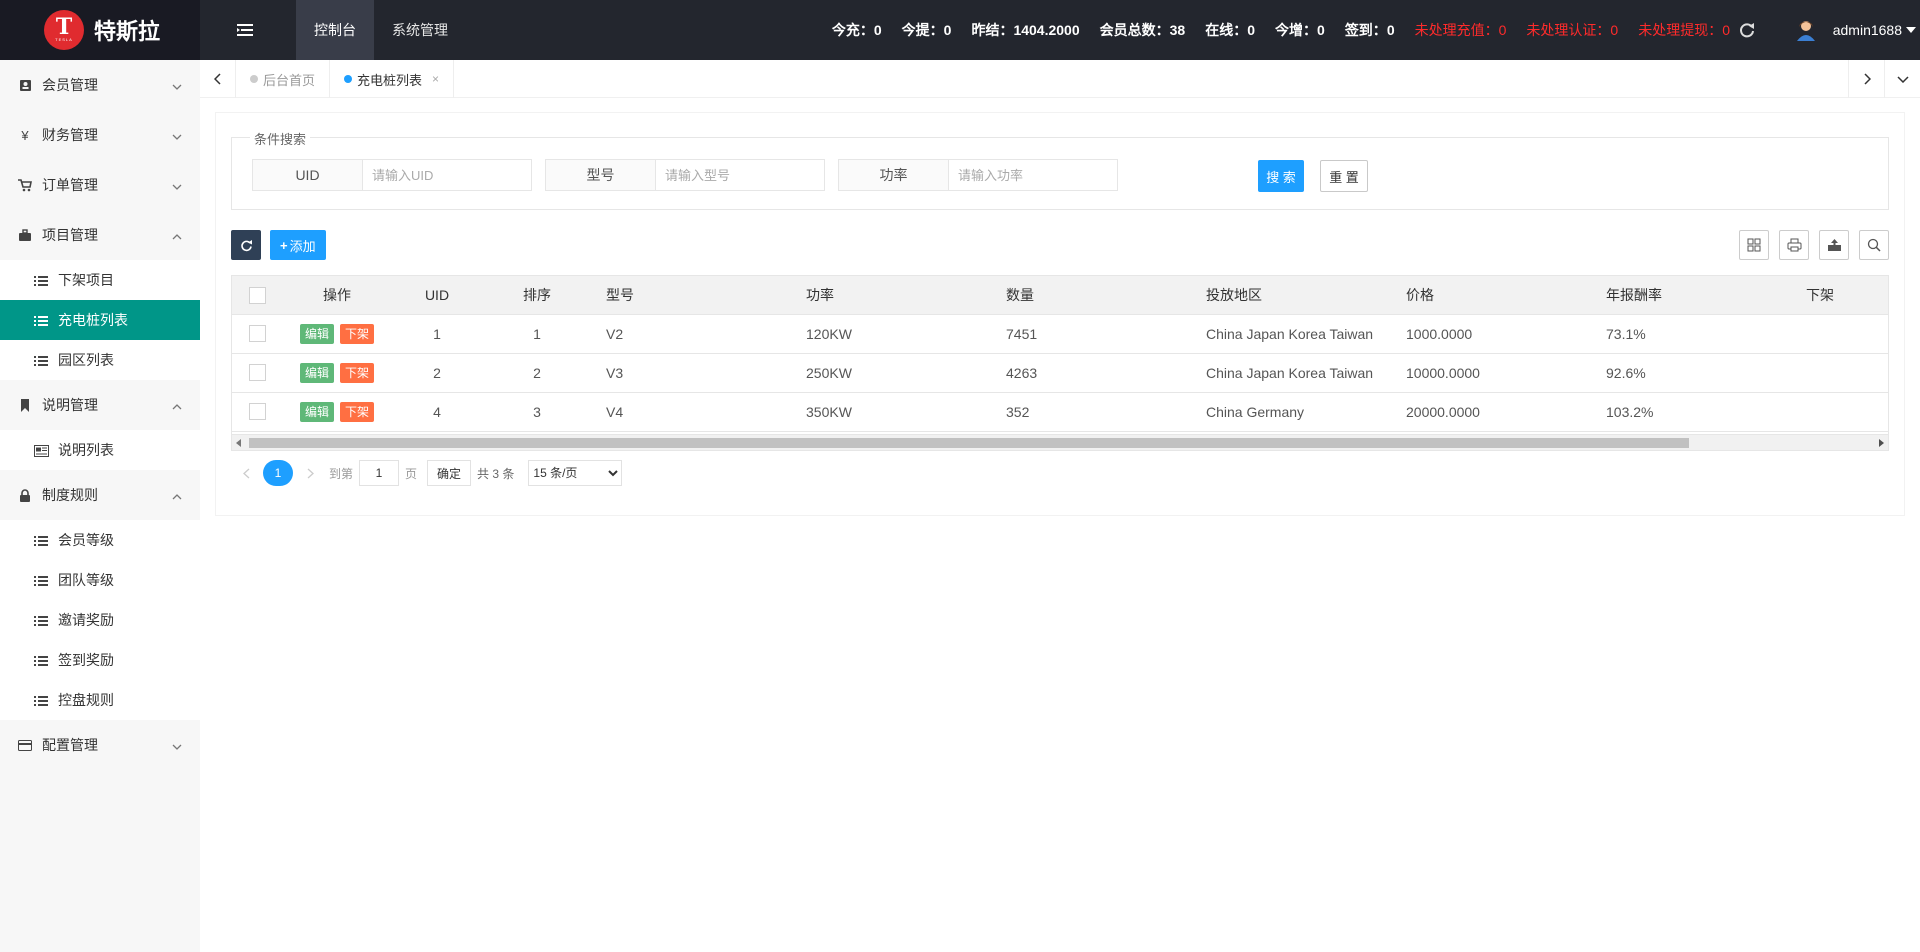 This screenshot has height=952, width=1920. Describe the element at coordinates (892, 373) in the screenshot. I see `cell-power: 250KW` at that location.